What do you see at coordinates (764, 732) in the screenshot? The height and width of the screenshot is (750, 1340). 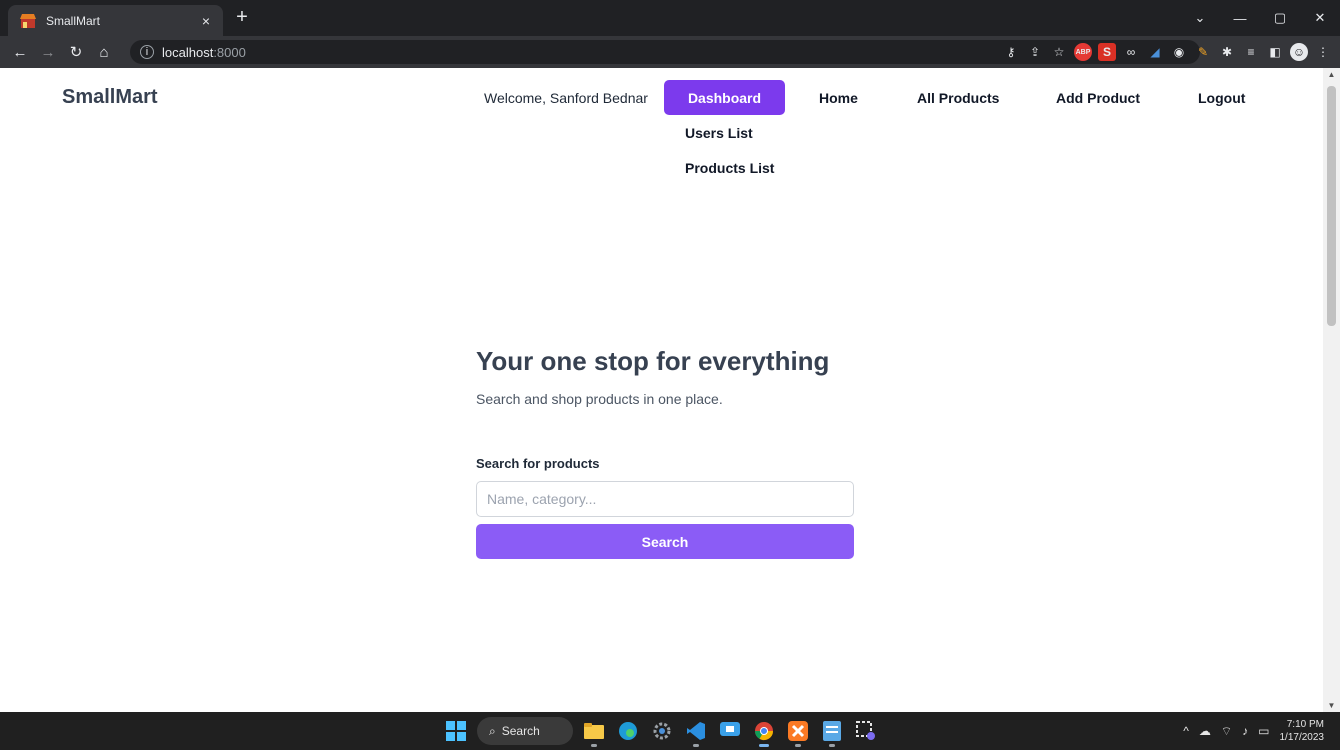 I see `chrome-icon` at bounding box center [764, 732].